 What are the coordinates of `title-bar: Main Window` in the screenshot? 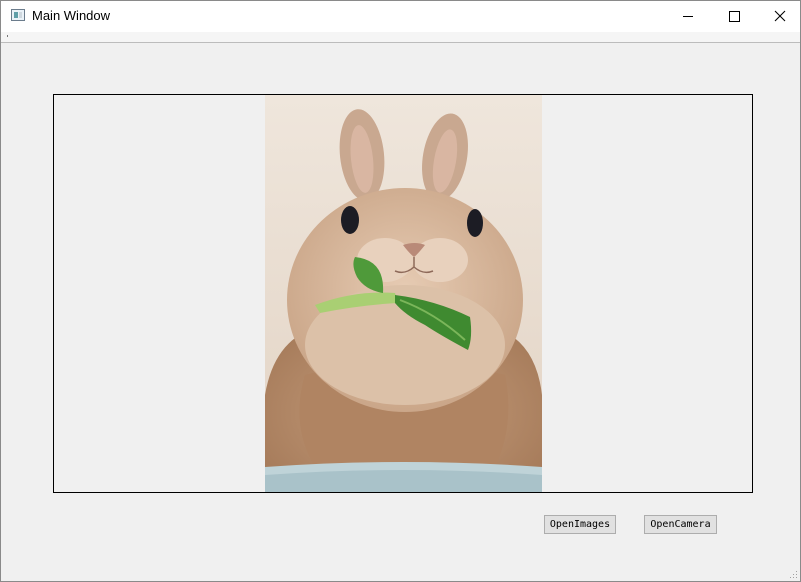 It's located at (400, 16).